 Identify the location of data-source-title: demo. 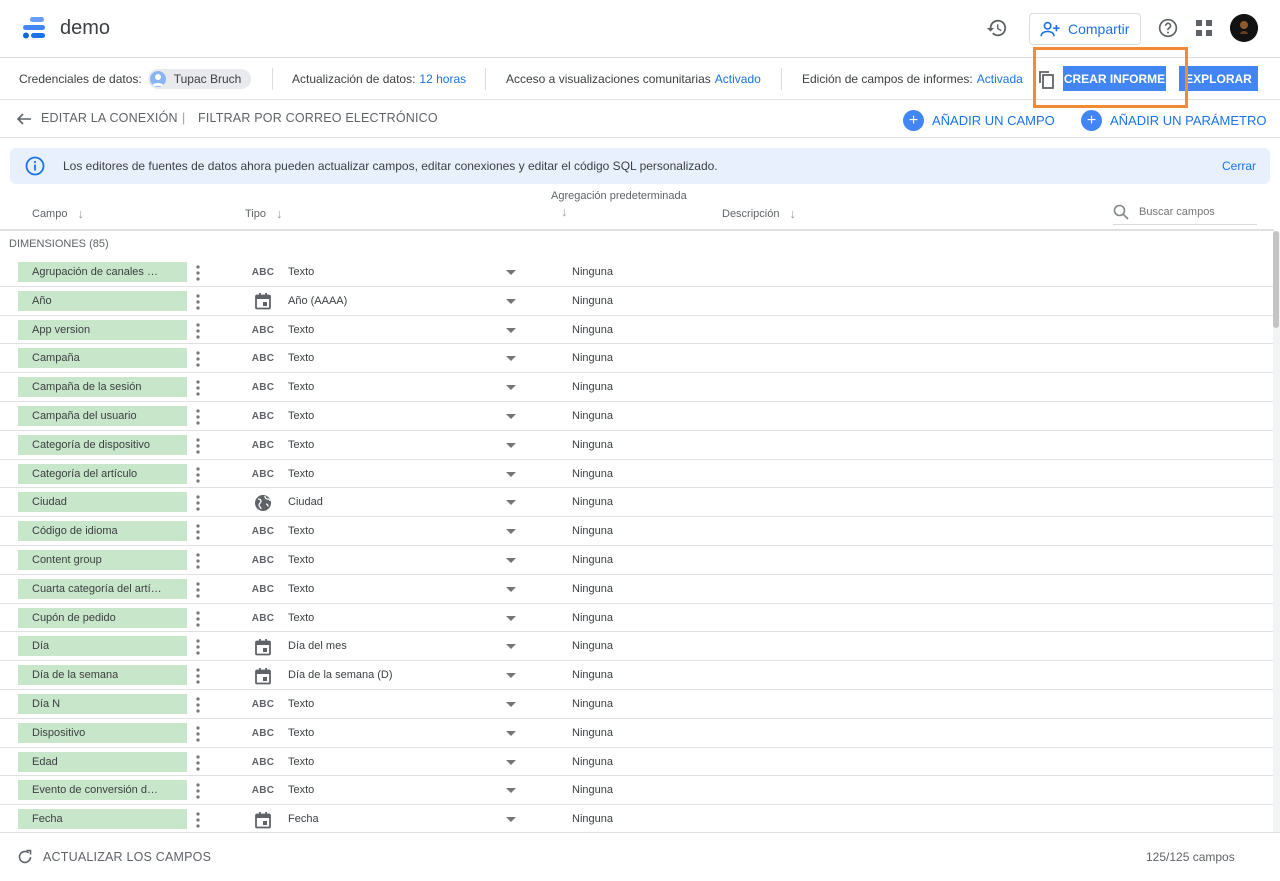
(85, 28).